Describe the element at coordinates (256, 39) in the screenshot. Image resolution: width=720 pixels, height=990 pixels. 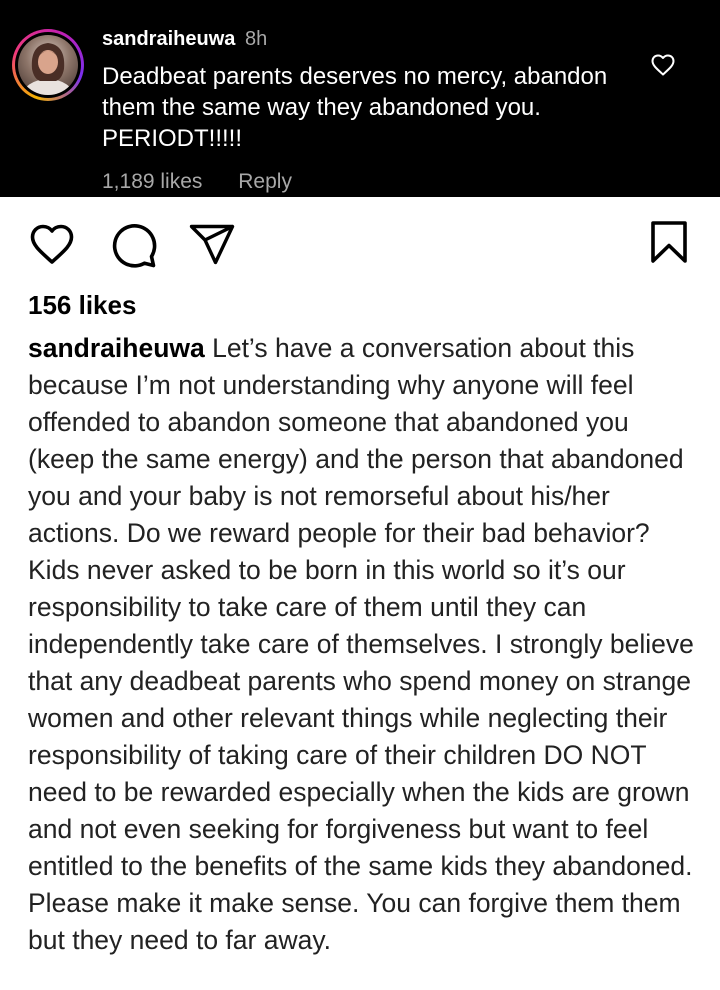
I see `comment-timestamp: 8h` at that location.